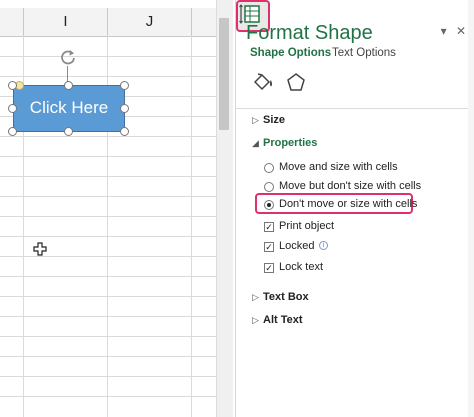  I want to click on cell-cursor-icon, so click(40, 249).